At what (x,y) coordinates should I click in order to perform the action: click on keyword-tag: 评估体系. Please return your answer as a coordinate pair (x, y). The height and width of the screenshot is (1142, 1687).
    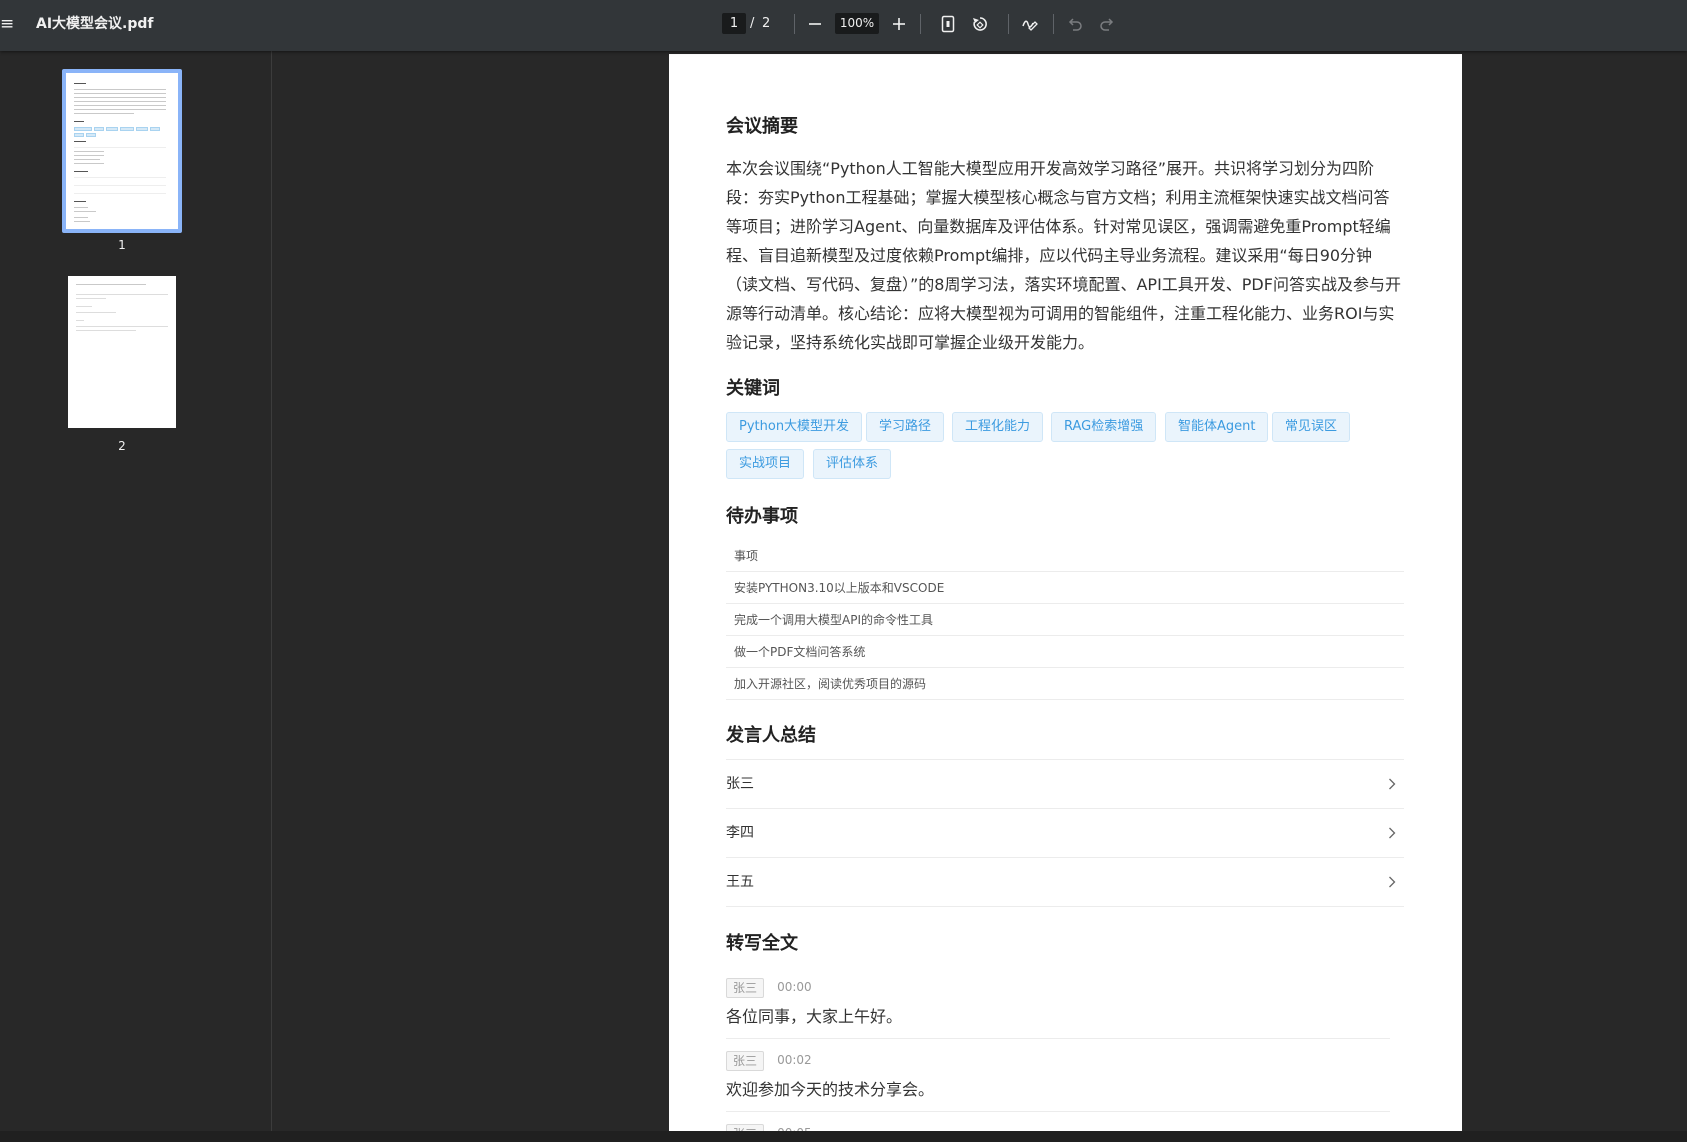
    Looking at the image, I should click on (852, 464).